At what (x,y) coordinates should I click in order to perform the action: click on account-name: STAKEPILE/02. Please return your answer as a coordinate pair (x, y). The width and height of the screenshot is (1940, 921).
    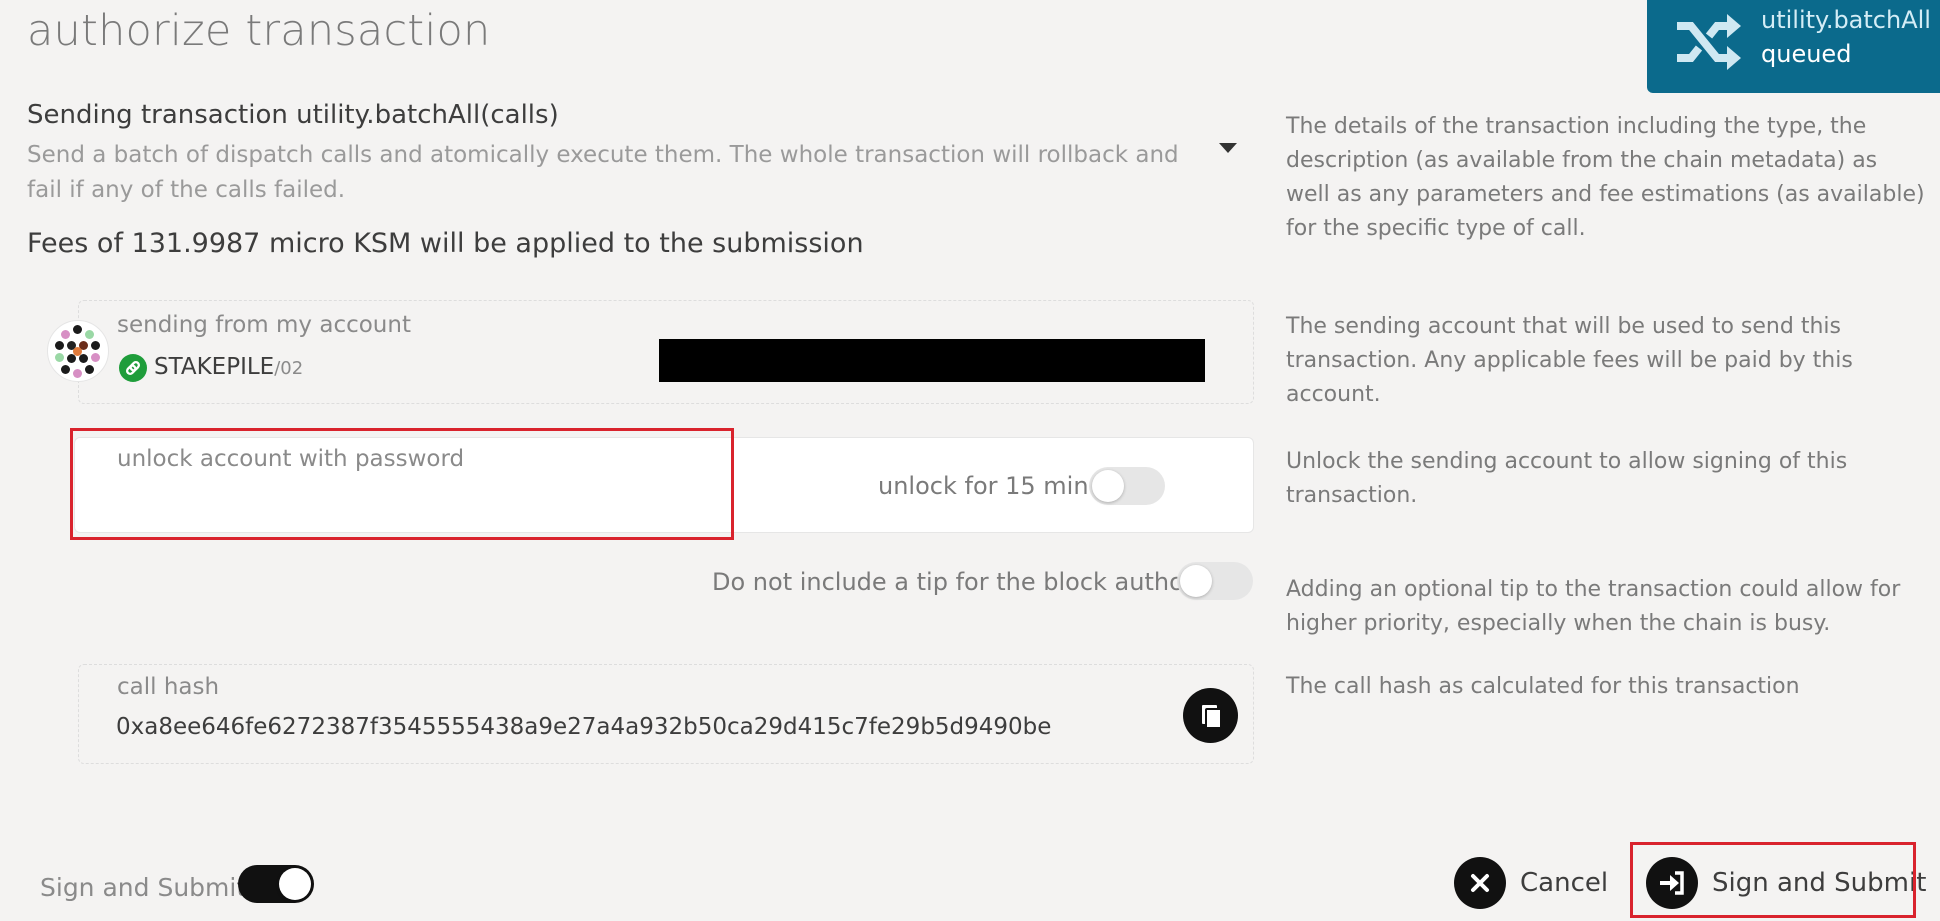
    Looking at the image, I should click on (229, 367).